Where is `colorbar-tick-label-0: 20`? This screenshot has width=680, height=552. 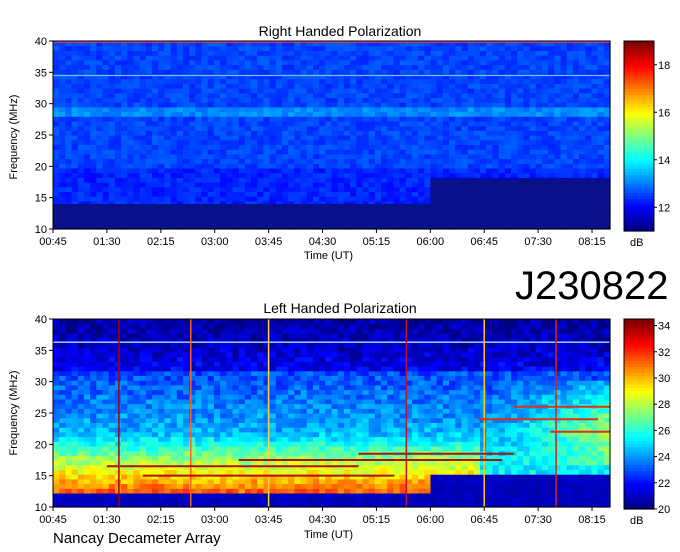 colorbar-tick-label-0: 20 is located at coordinates (664, 510).